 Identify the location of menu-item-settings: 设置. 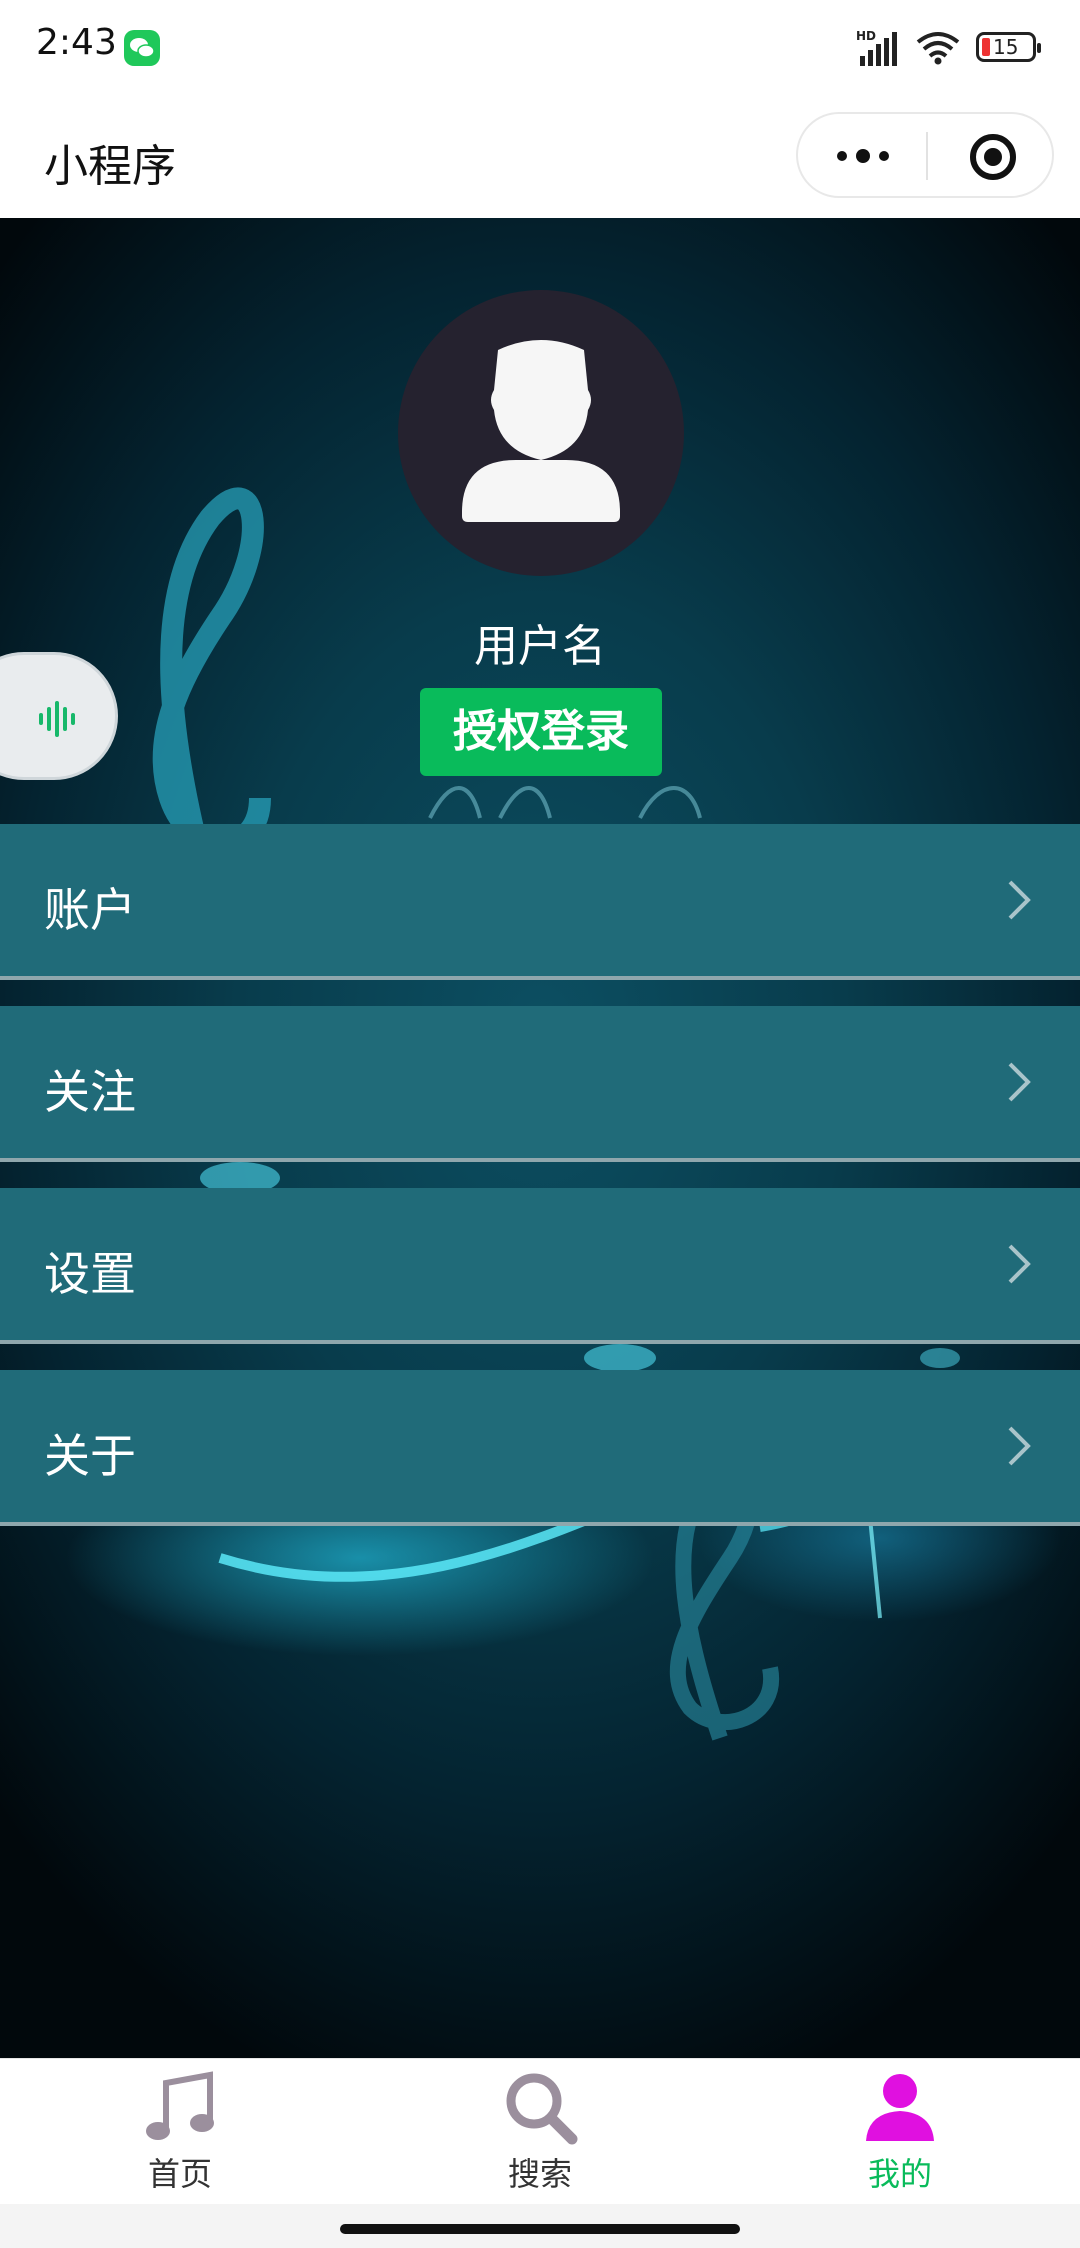
(540, 1266).